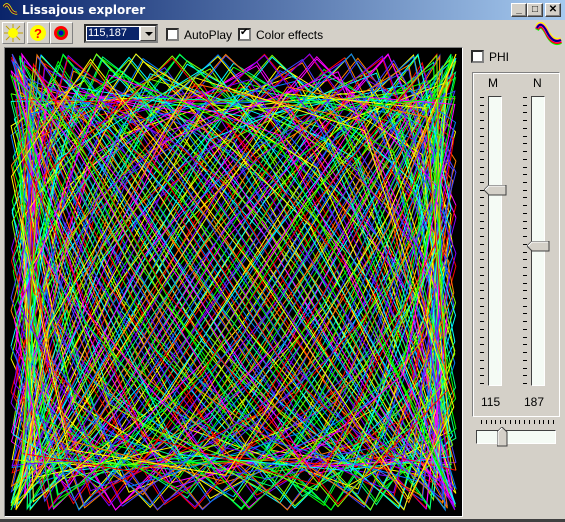  Describe the element at coordinates (553, 10) in the screenshot. I see `close-button: ✕` at that location.